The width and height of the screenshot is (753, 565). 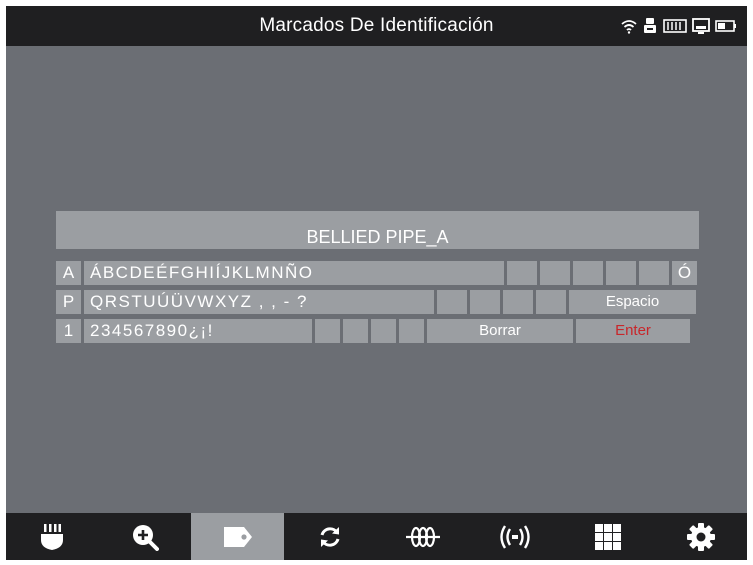 What do you see at coordinates (294, 273) in the screenshot?
I see `key-letters-row-1: ÁBCDEÉFGHIÍJKLMNÑO` at bounding box center [294, 273].